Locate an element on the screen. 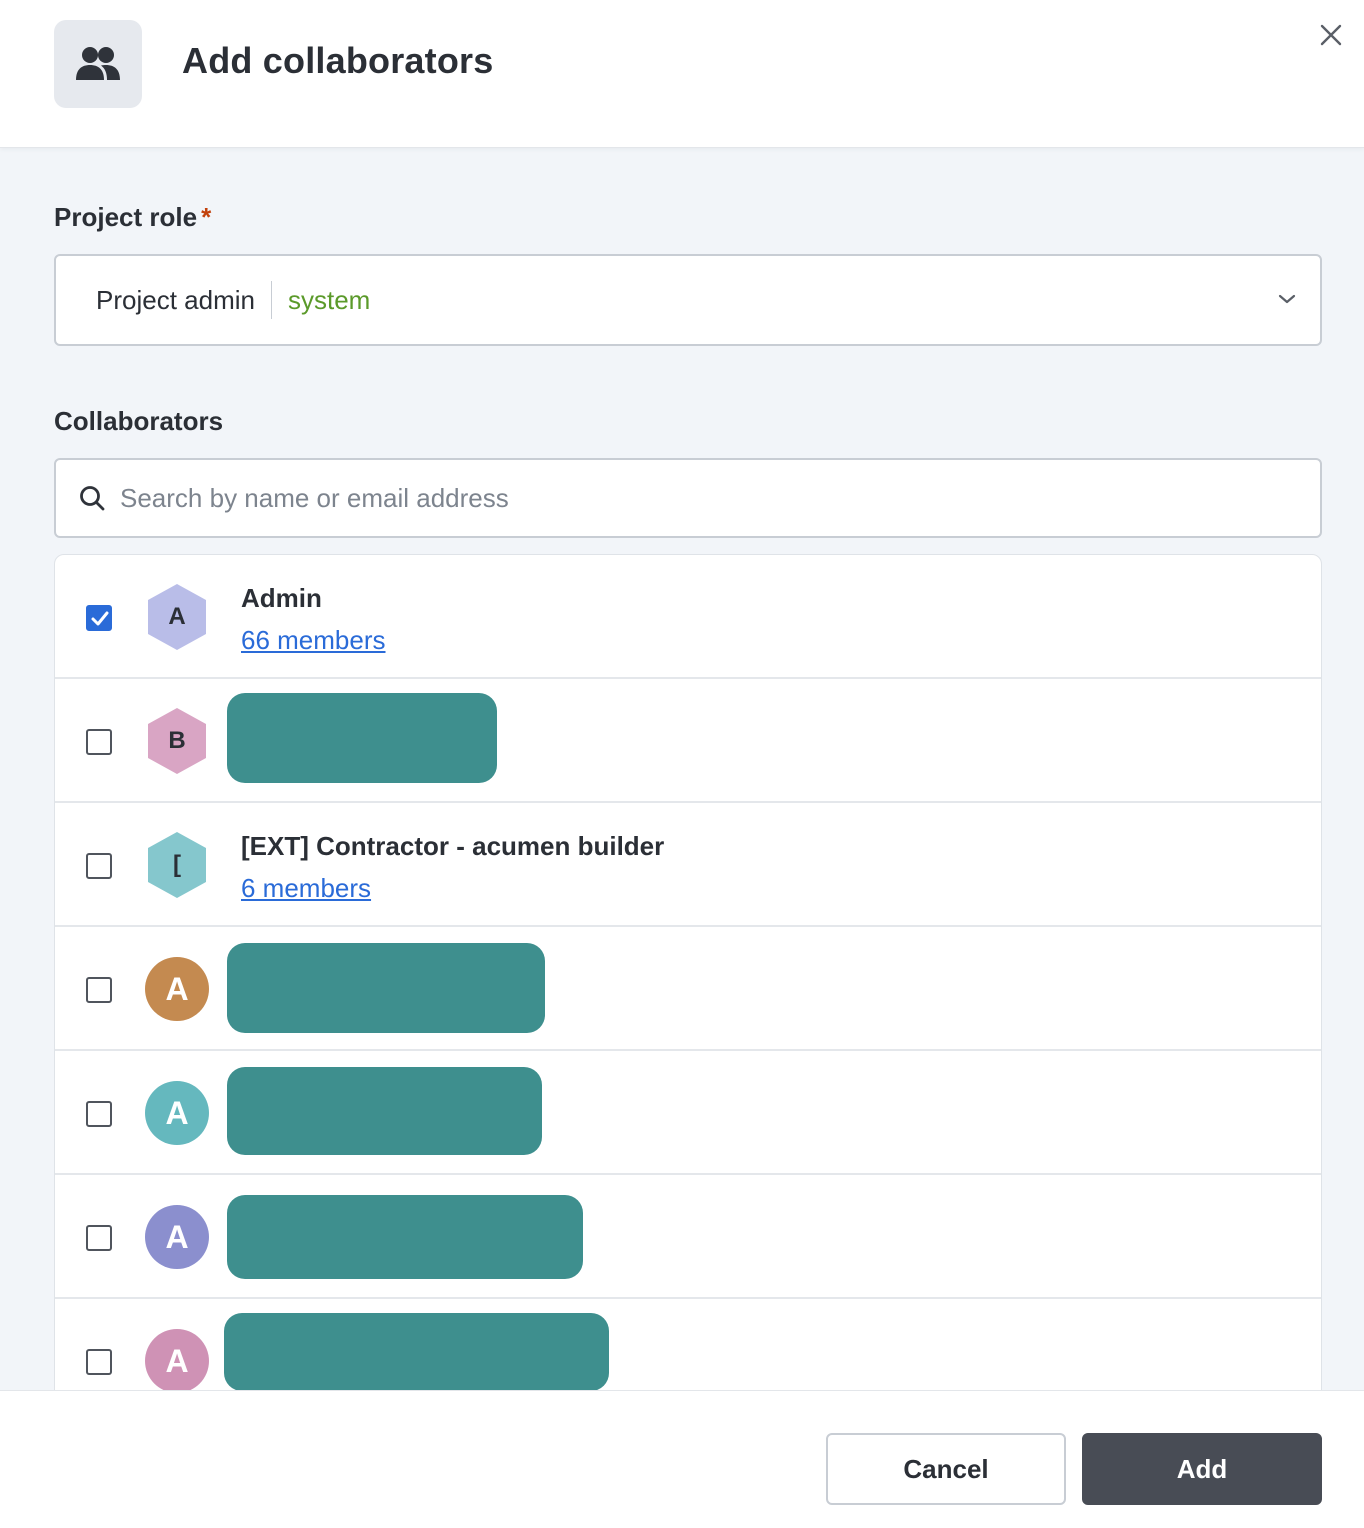  add-button: Add is located at coordinates (1202, 1469).